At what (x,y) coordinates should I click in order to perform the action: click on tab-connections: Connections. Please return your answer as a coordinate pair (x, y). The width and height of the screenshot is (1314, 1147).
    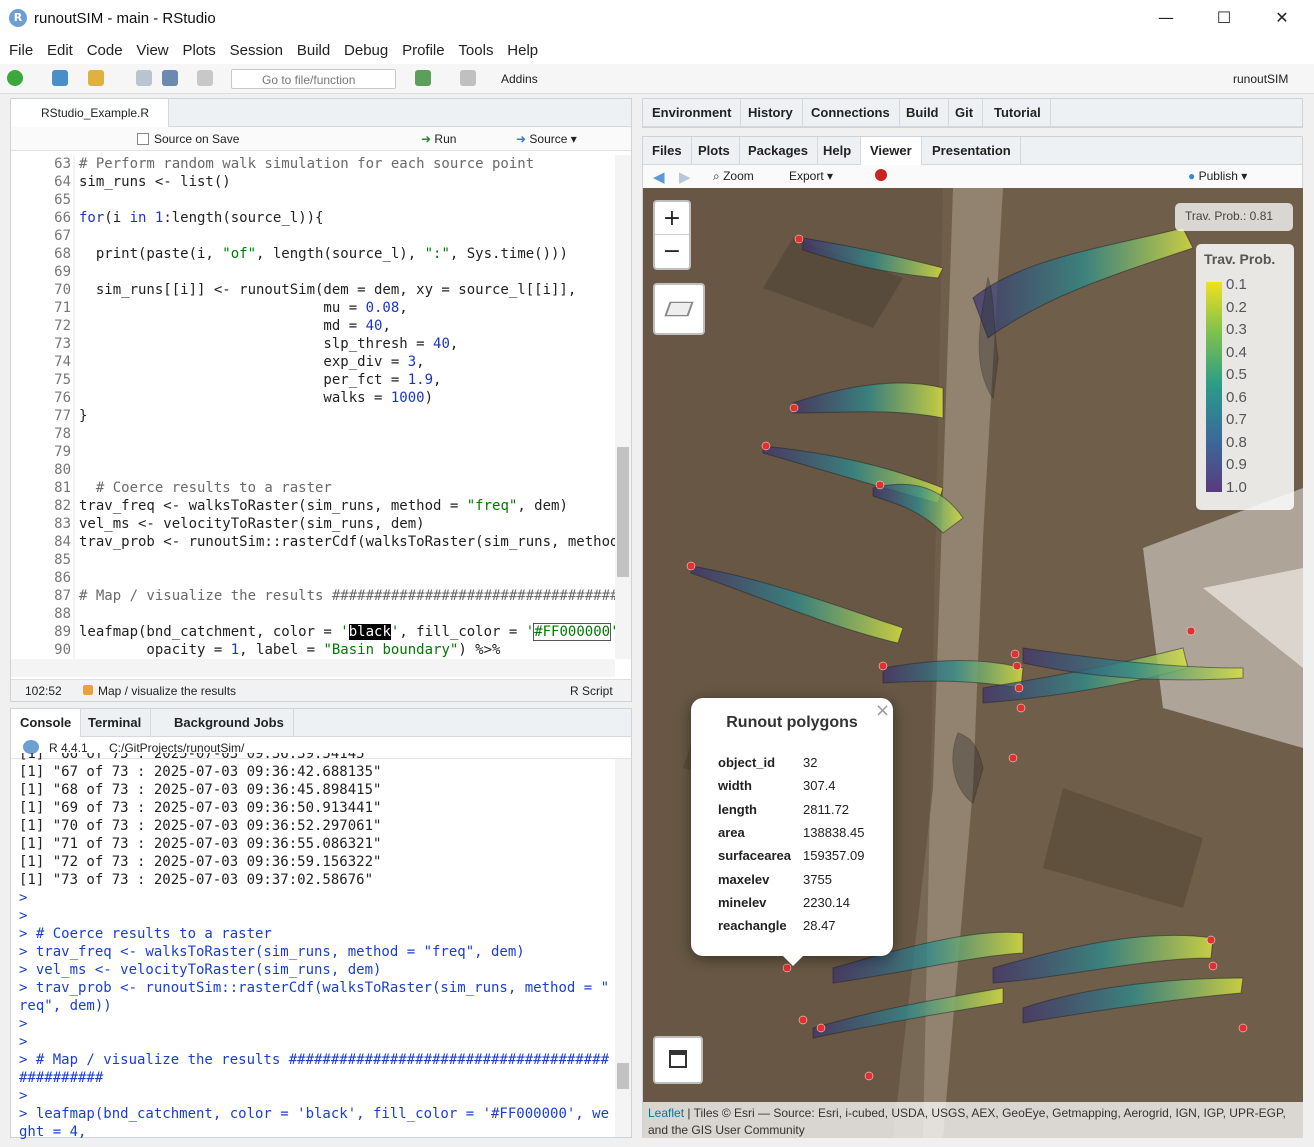
    Looking at the image, I should click on (851, 113).